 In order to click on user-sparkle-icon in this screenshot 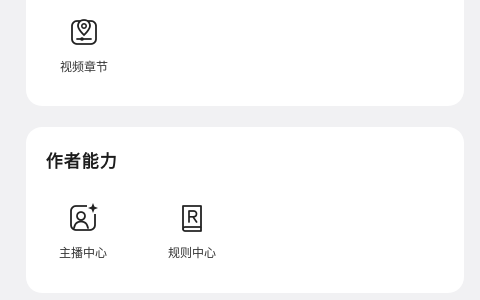, I will do `click(84, 216)`.